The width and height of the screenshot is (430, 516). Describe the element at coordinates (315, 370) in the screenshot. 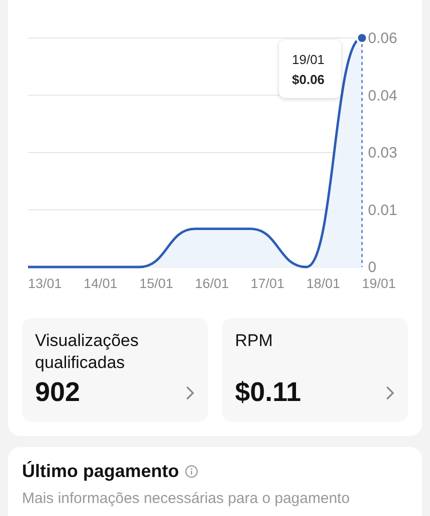

I see `stat-card: RPM $0.11` at that location.